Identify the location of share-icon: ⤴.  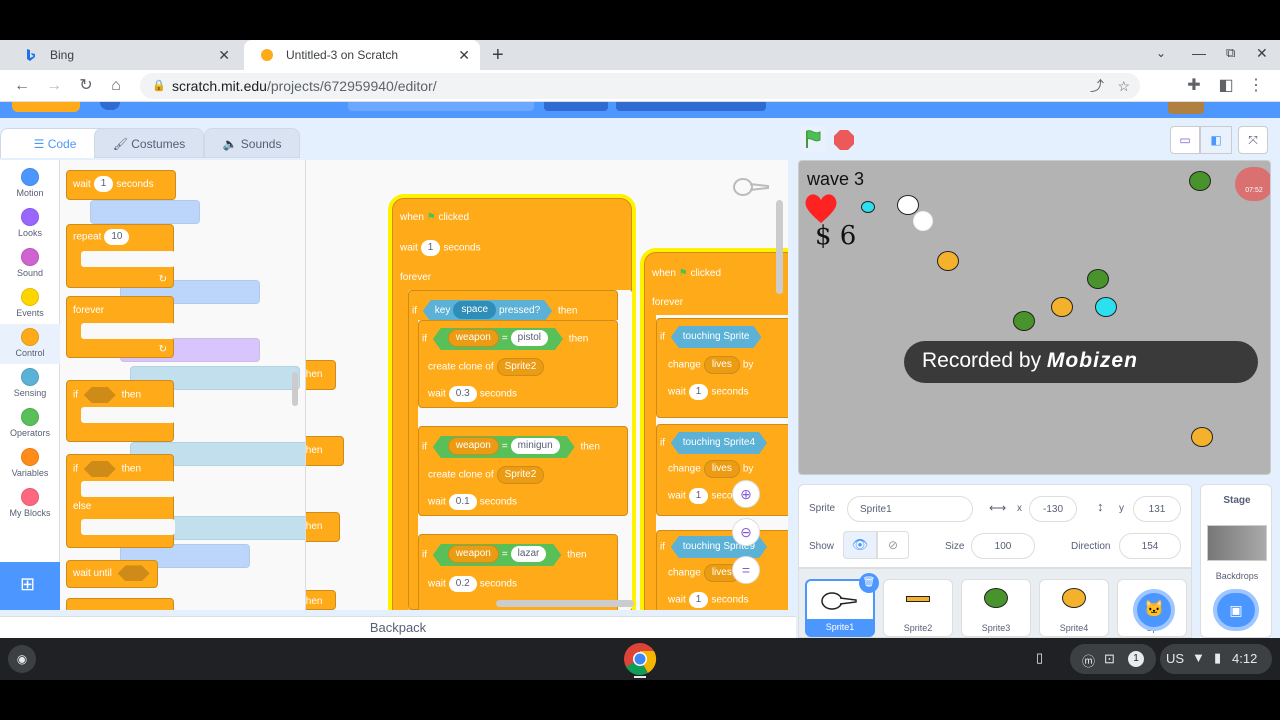
(1097, 86).